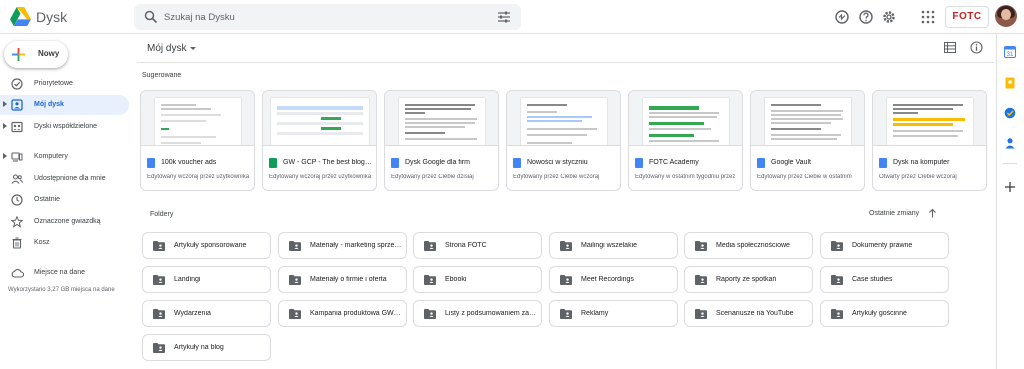 This screenshot has height=369, width=1024. Describe the element at coordinates (17, 84) in the screenshot. I see `check-circle-icon` at that location.